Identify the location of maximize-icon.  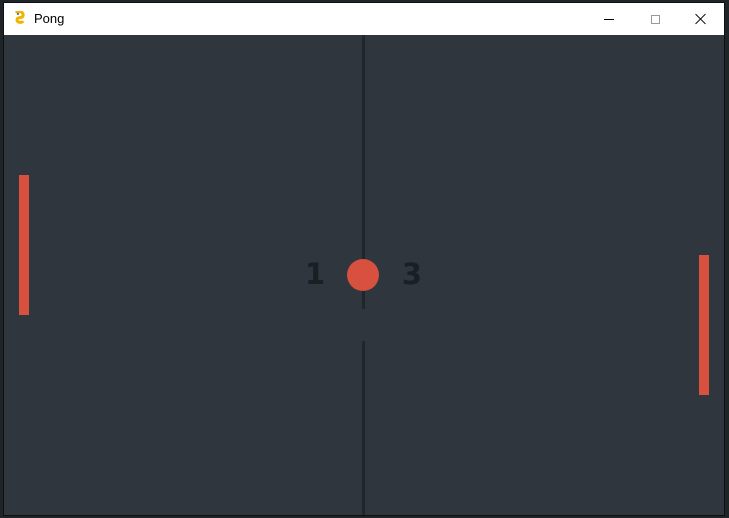
(655, 19).